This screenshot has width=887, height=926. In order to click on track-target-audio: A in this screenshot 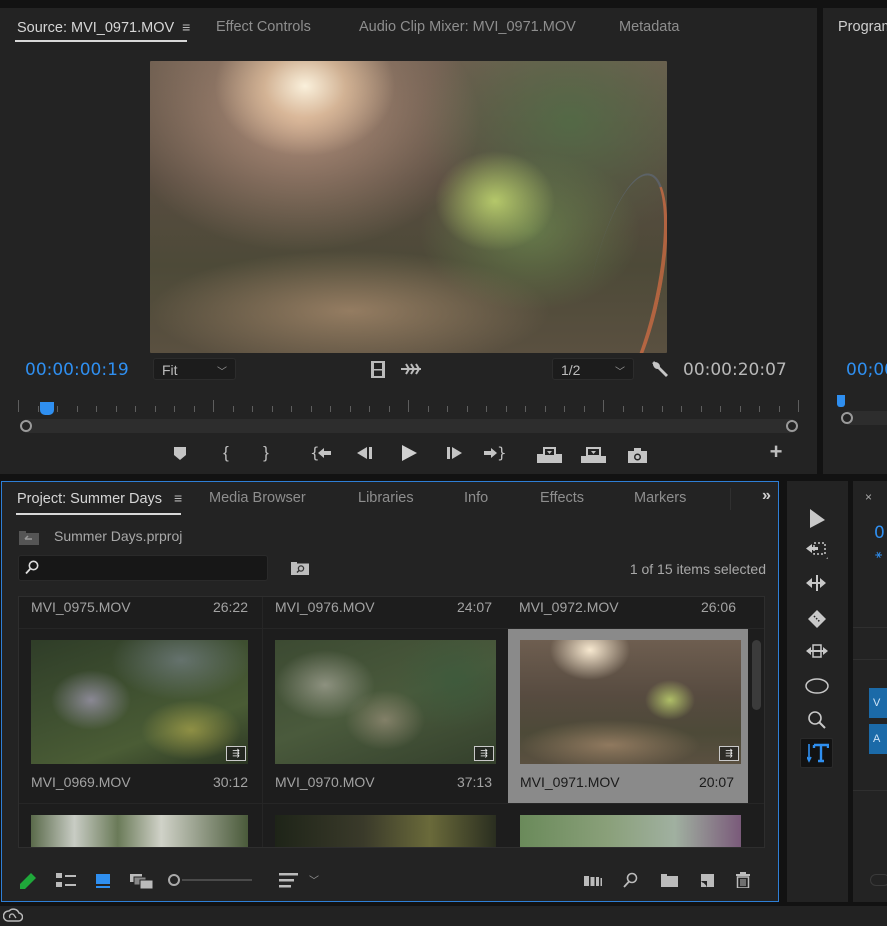, I will do `click(878, 739)`.